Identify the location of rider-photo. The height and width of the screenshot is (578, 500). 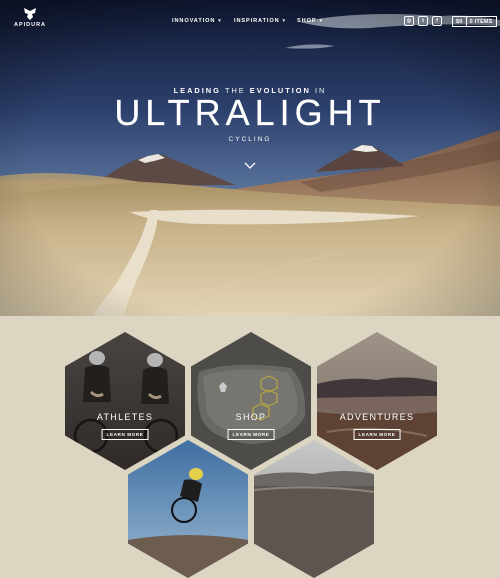
(188, 509).